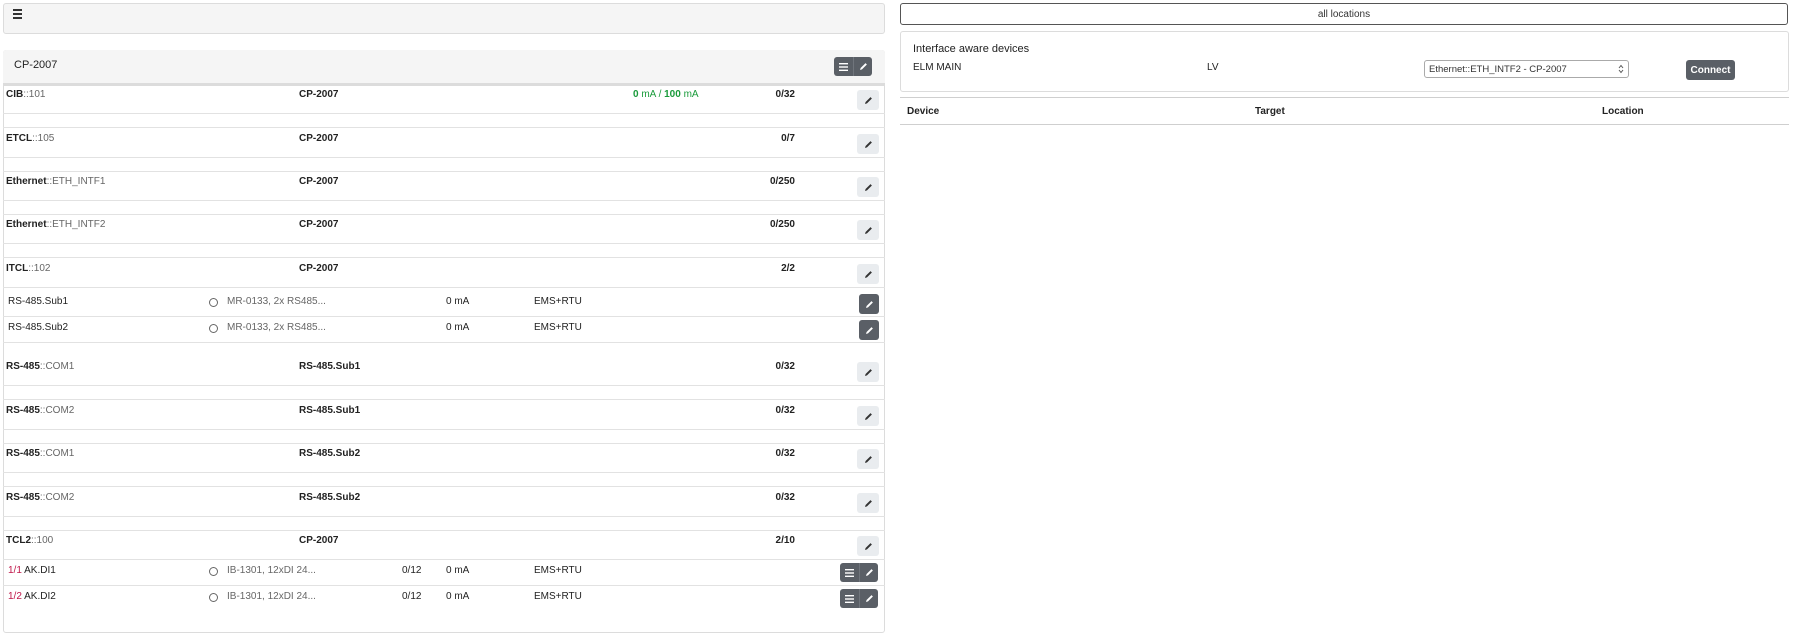 The height and width of the screenshot is (637, 1794). What do you see at coordinates (32, 596) in the screenshot?
I see `sub-name: 1/2 AK.DI2` at bounding box center [32, 596].